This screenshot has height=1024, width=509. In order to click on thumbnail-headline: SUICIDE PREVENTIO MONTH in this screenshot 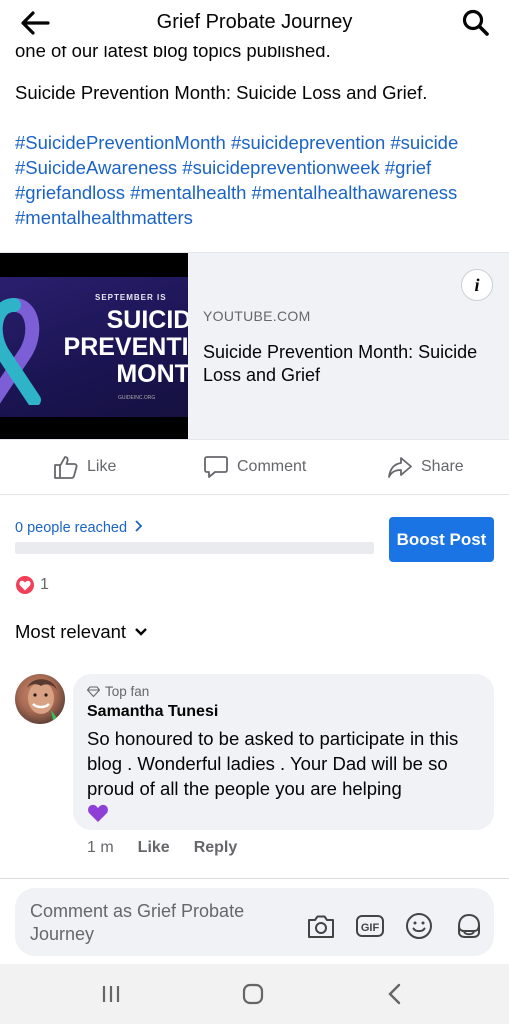, I will do `click(125, 347)`.